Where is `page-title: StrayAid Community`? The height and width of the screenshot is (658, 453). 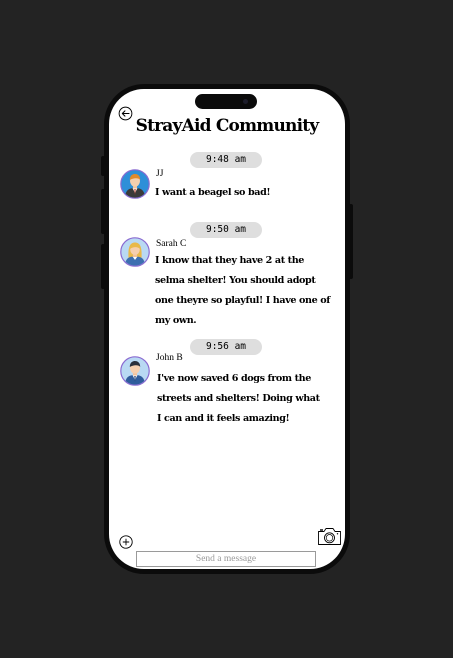 page-title: StrayAid Community is located at coordinates (227, 126).